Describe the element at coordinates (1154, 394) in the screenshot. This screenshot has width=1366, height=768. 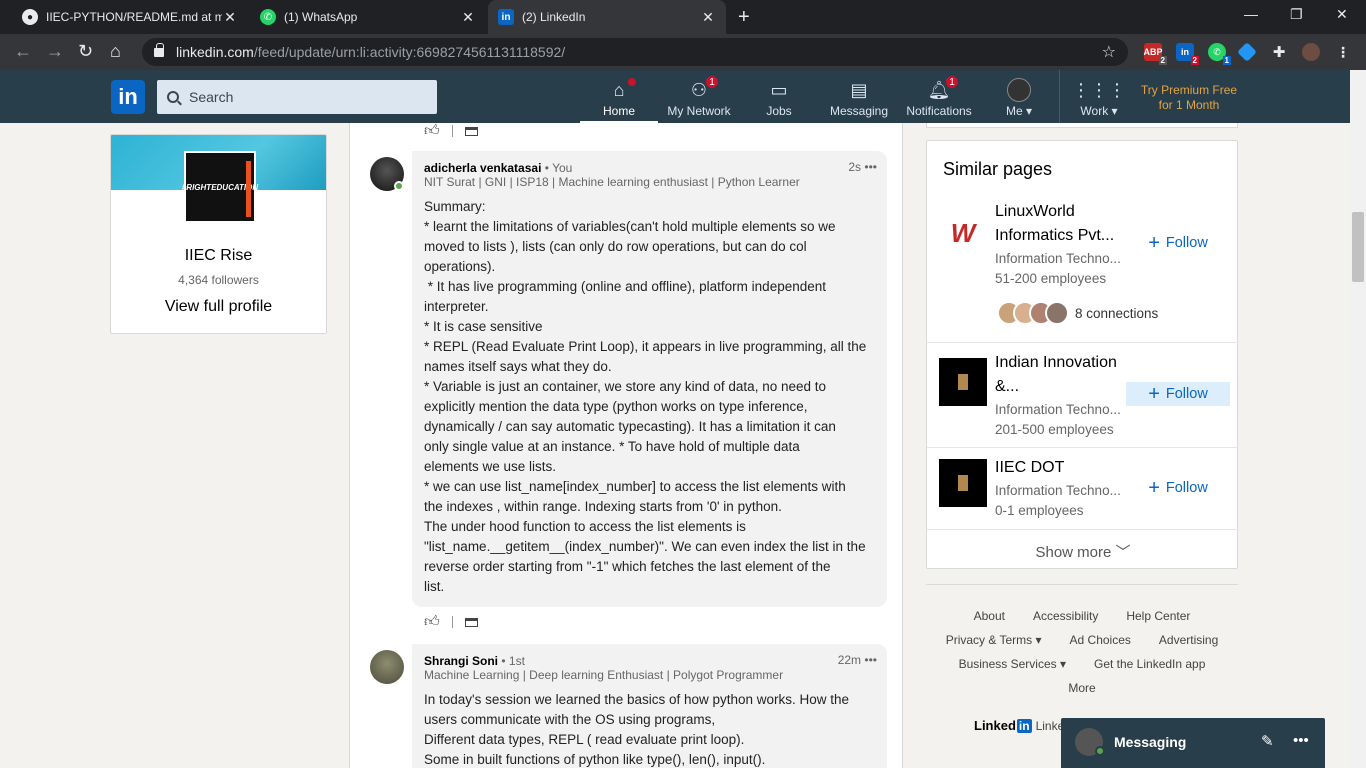
I see `plus-icon: +` at that location.